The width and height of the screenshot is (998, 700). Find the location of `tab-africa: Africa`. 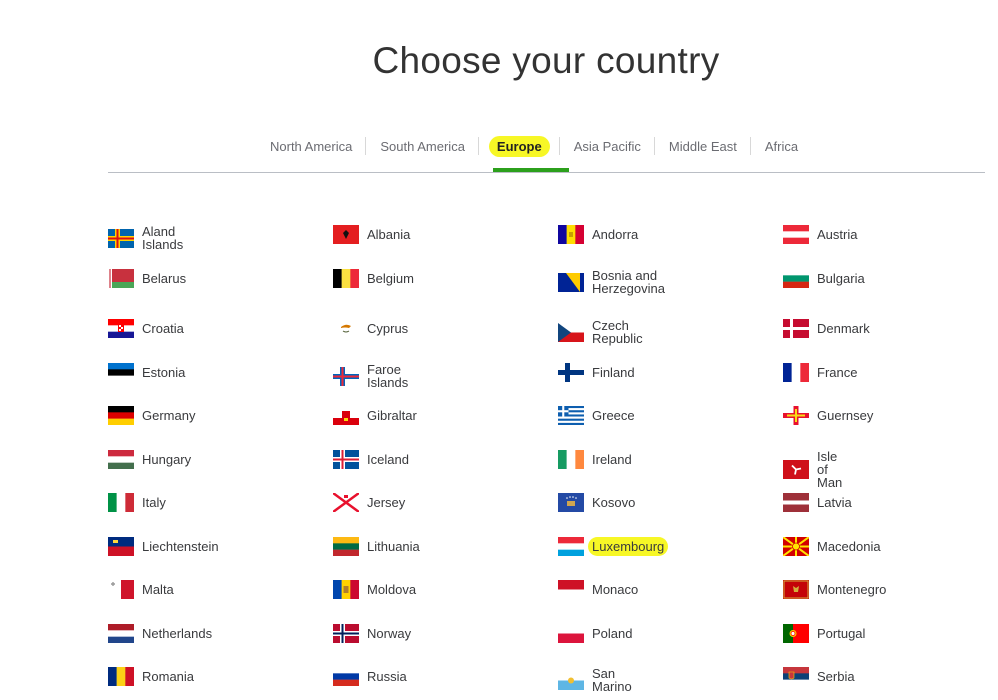

tab-africa: Africa is located at coordinates (781, 147).